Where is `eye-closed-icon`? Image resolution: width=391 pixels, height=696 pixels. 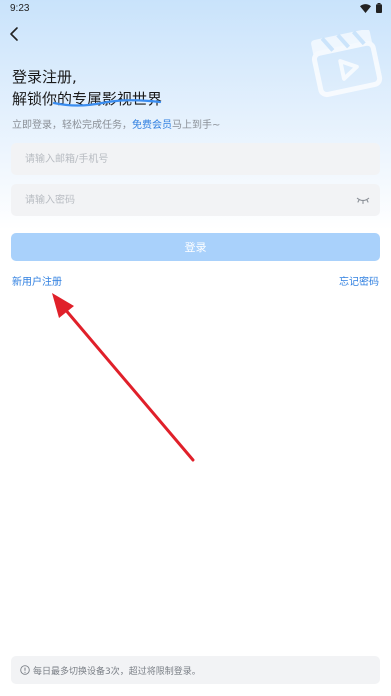
eye-closed-icon is located at coordinates (363, 200).